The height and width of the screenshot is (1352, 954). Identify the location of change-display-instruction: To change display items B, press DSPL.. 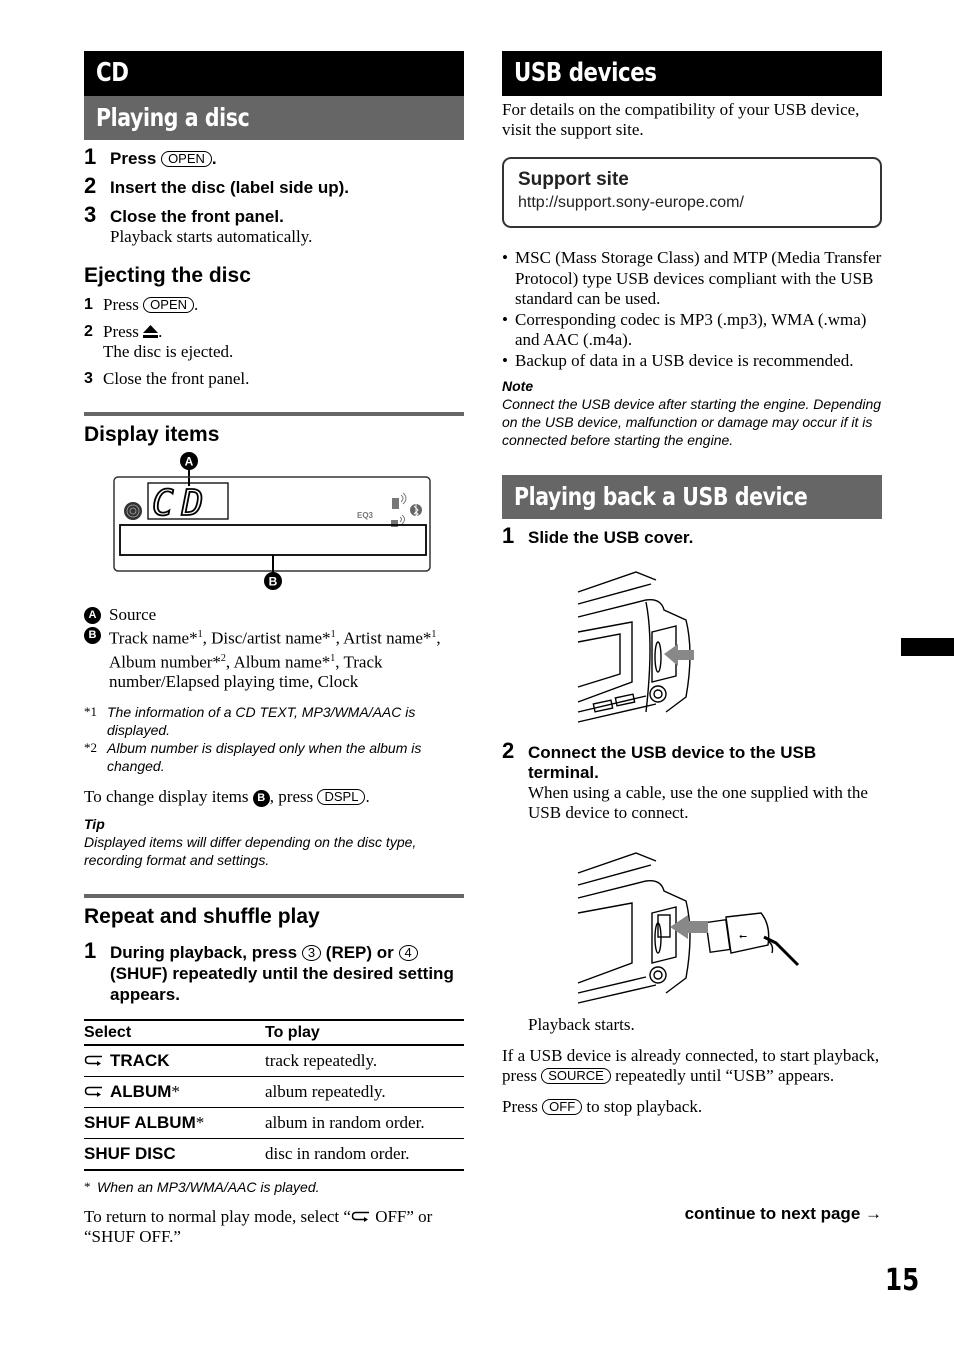
(227, 797).